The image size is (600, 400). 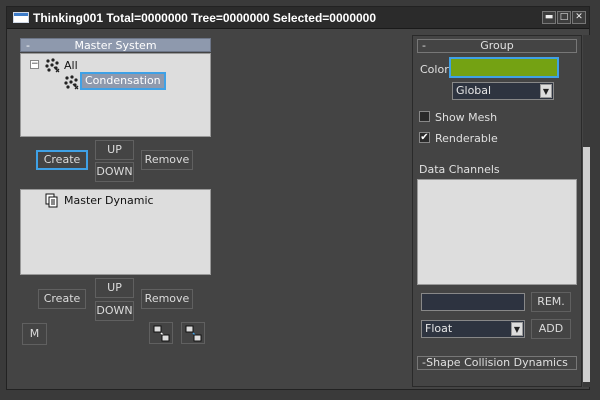 What do you see at coordinates (551, 302) in the screenshot?
I see `rem-button: REM.` at bounding box center [551, 302].